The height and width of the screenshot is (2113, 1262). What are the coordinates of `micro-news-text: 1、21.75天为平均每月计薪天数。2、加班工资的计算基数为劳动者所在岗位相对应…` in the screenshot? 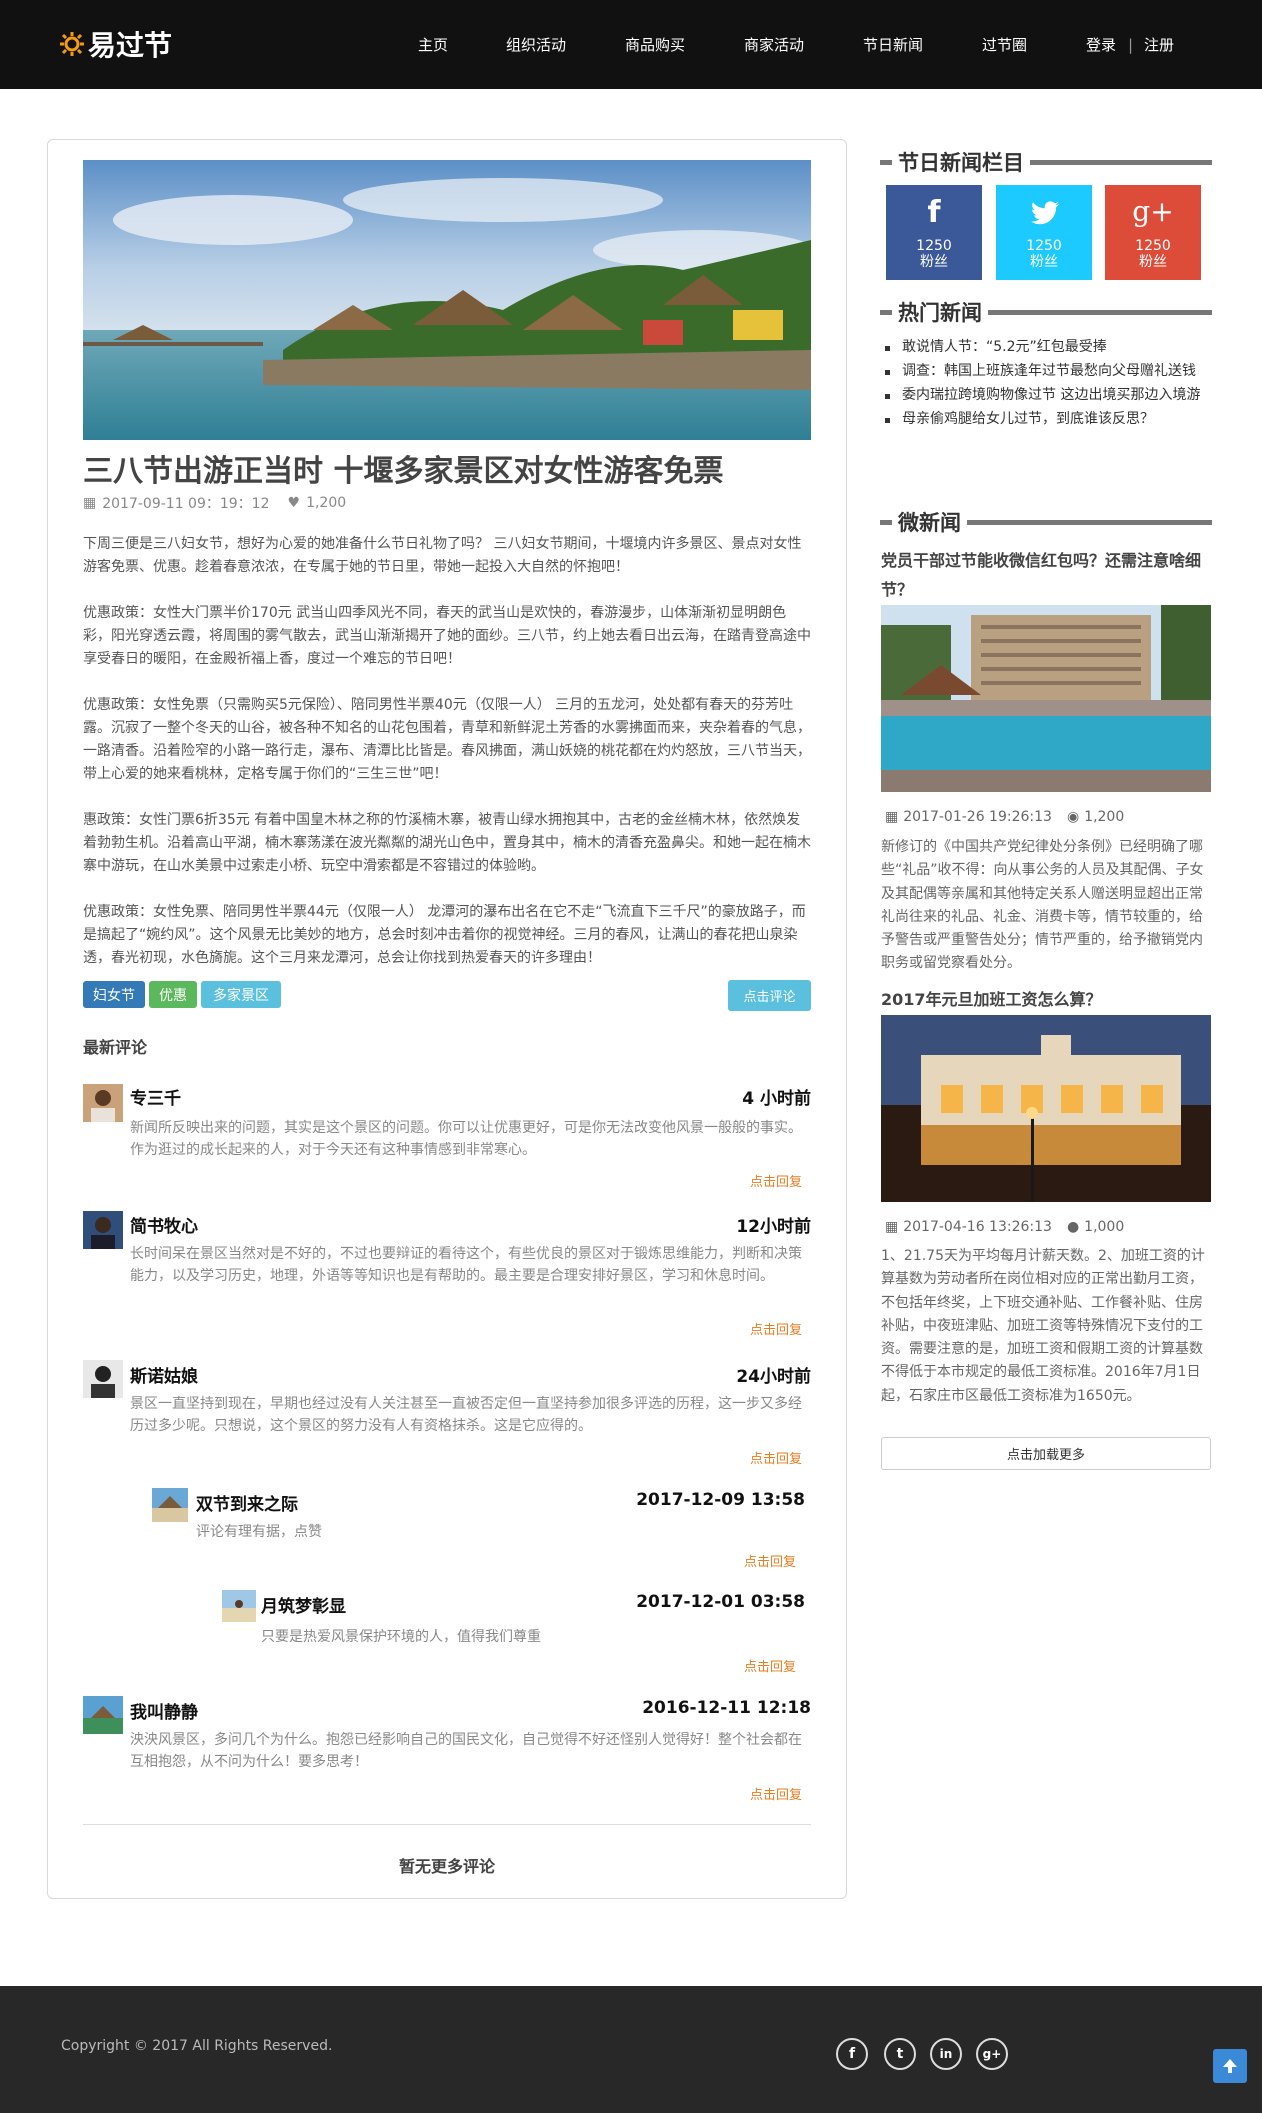 It's located at (1043, 1326).